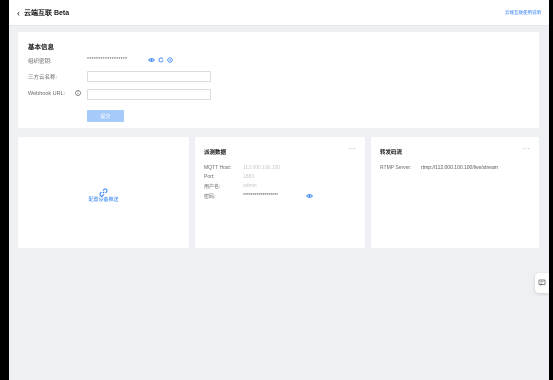 The width and height of the screenshot is (553, 380). Describe the element at coordinates (459, 168) in the screenshot. I see `rtmp-server-value: rtmp://112.000.100.100/live/stream` at that location.